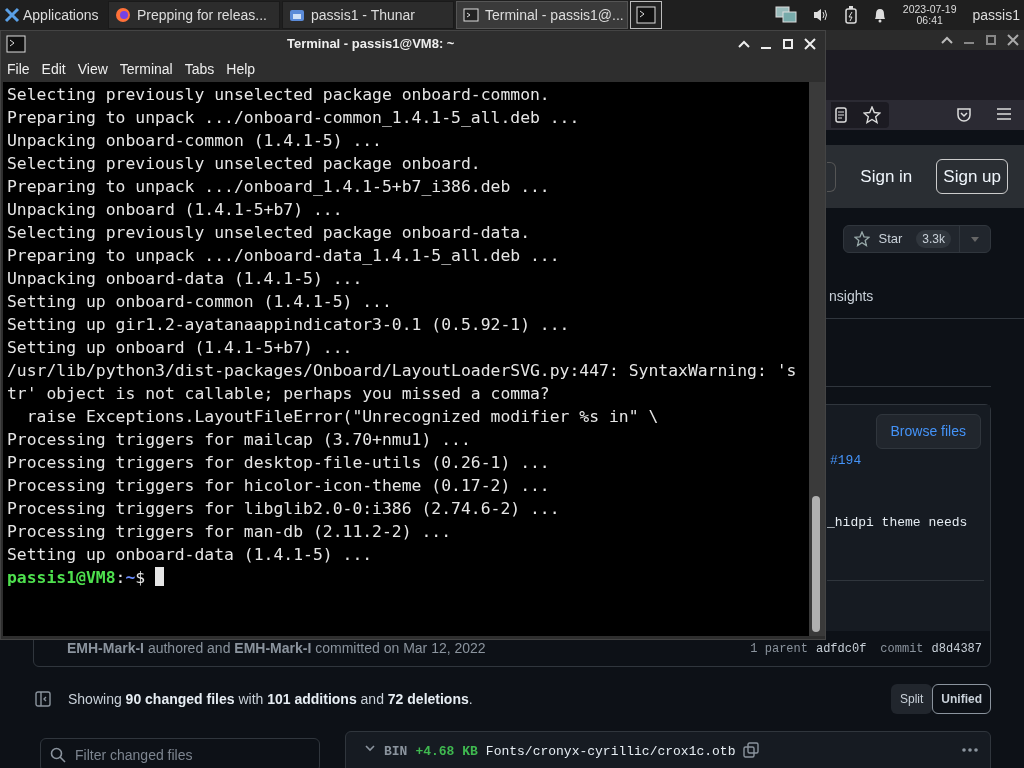 The height and width of the screenshot is (768, 1024). I want to click on star-count: 3.3k, so click(933, 239).